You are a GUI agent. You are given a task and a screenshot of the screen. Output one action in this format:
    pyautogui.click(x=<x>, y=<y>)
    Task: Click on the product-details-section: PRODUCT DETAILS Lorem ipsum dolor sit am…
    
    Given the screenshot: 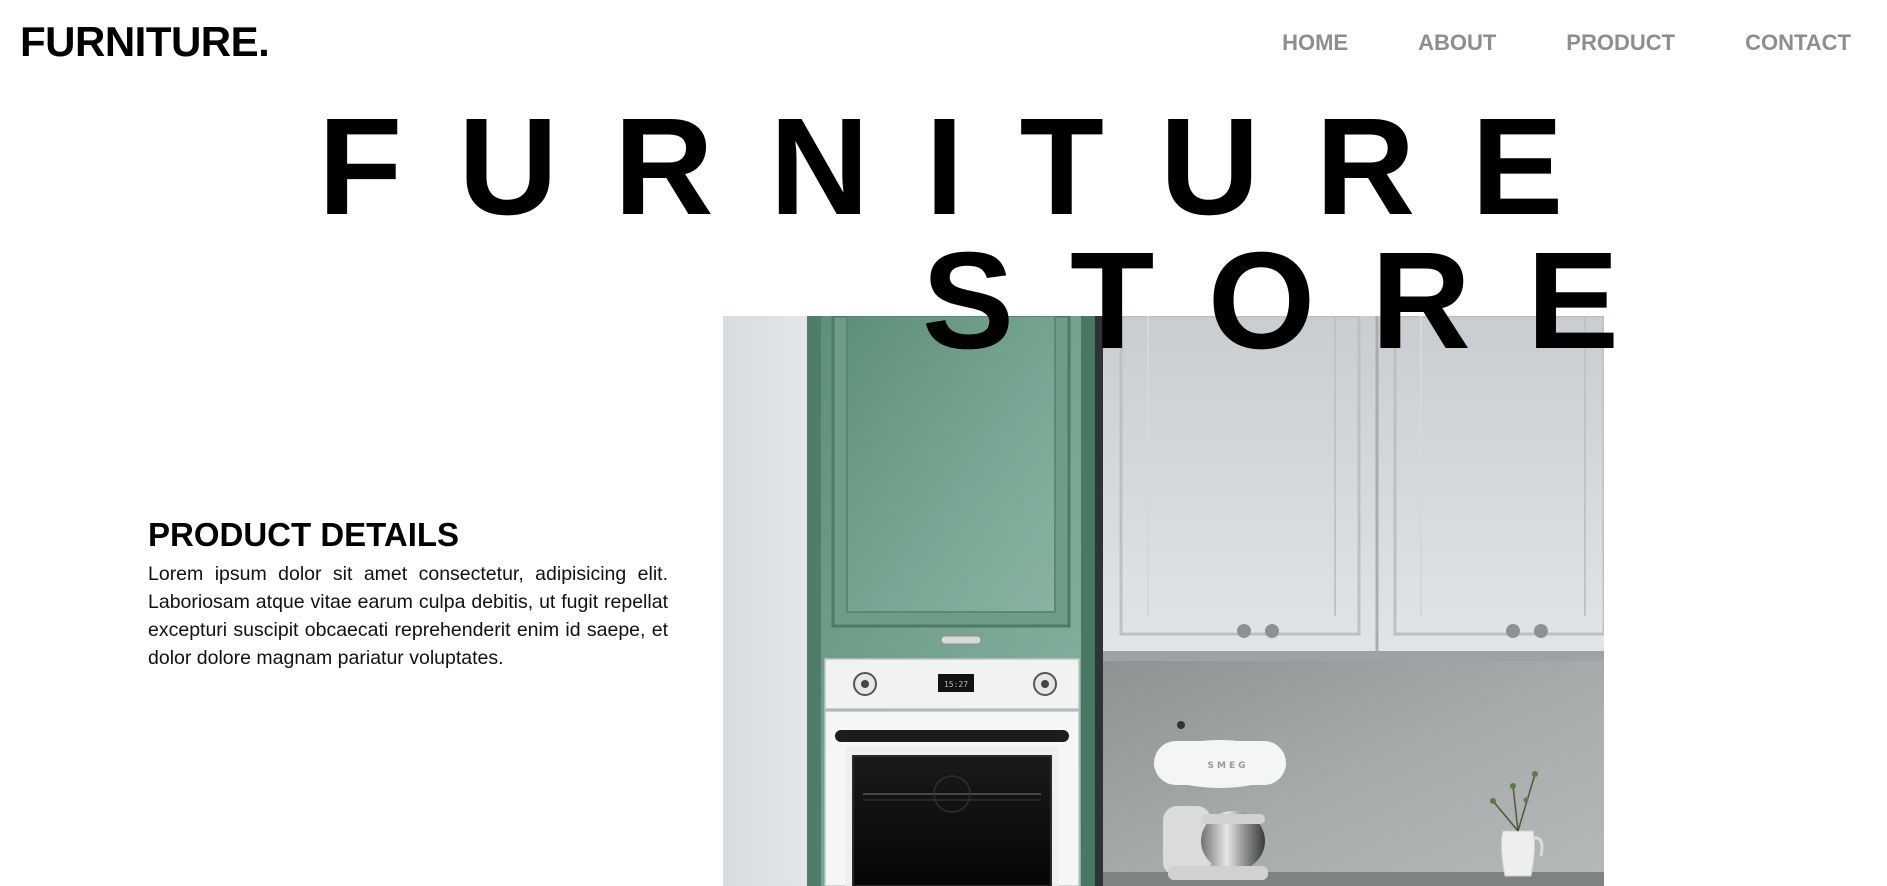 What is the action you would take?
    pyautogui.click(x=408, y=594)
    